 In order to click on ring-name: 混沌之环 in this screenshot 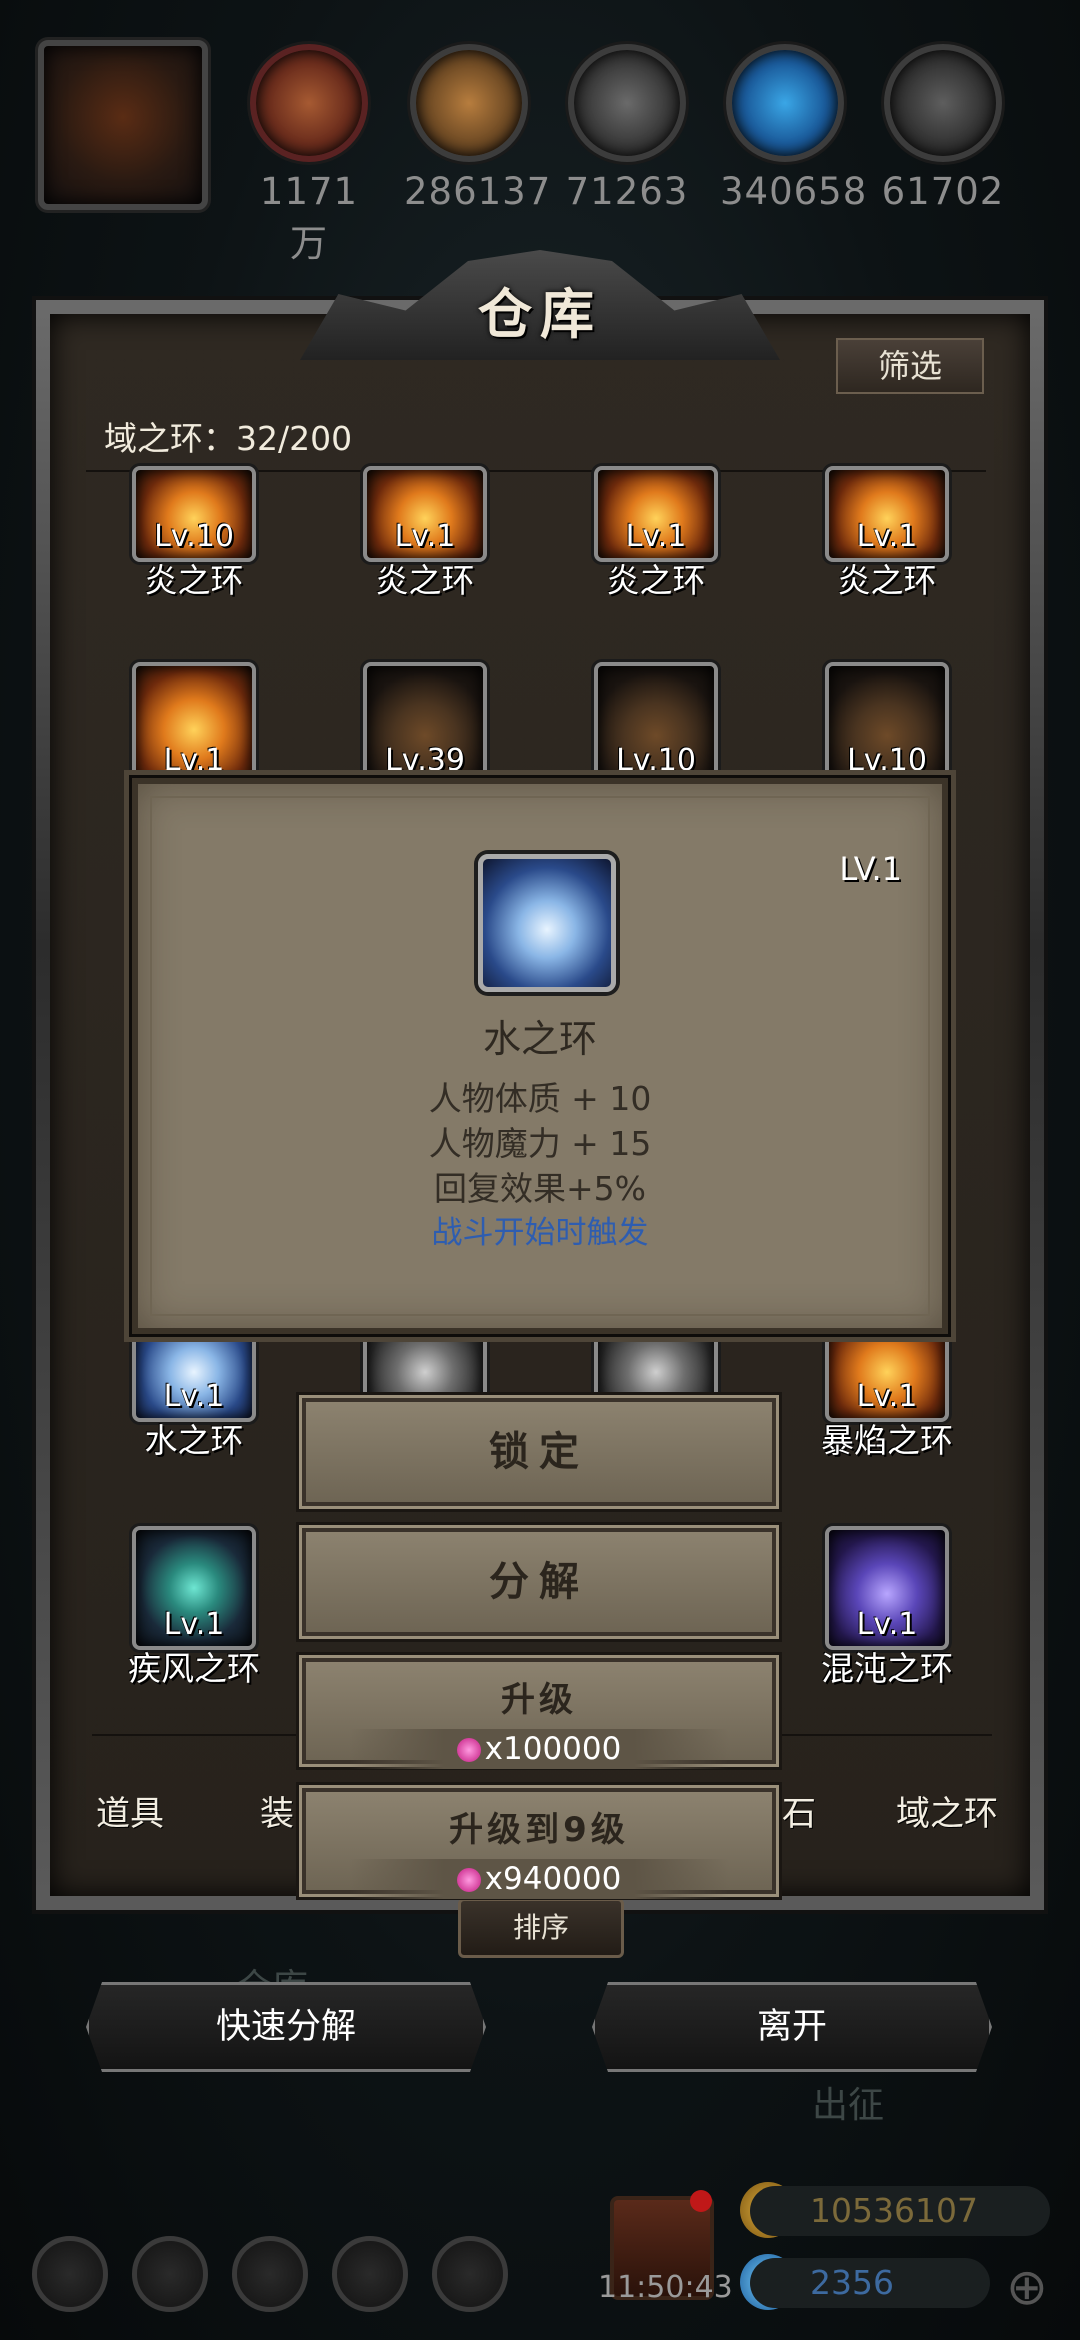, I will do `click(887, 1668)`.